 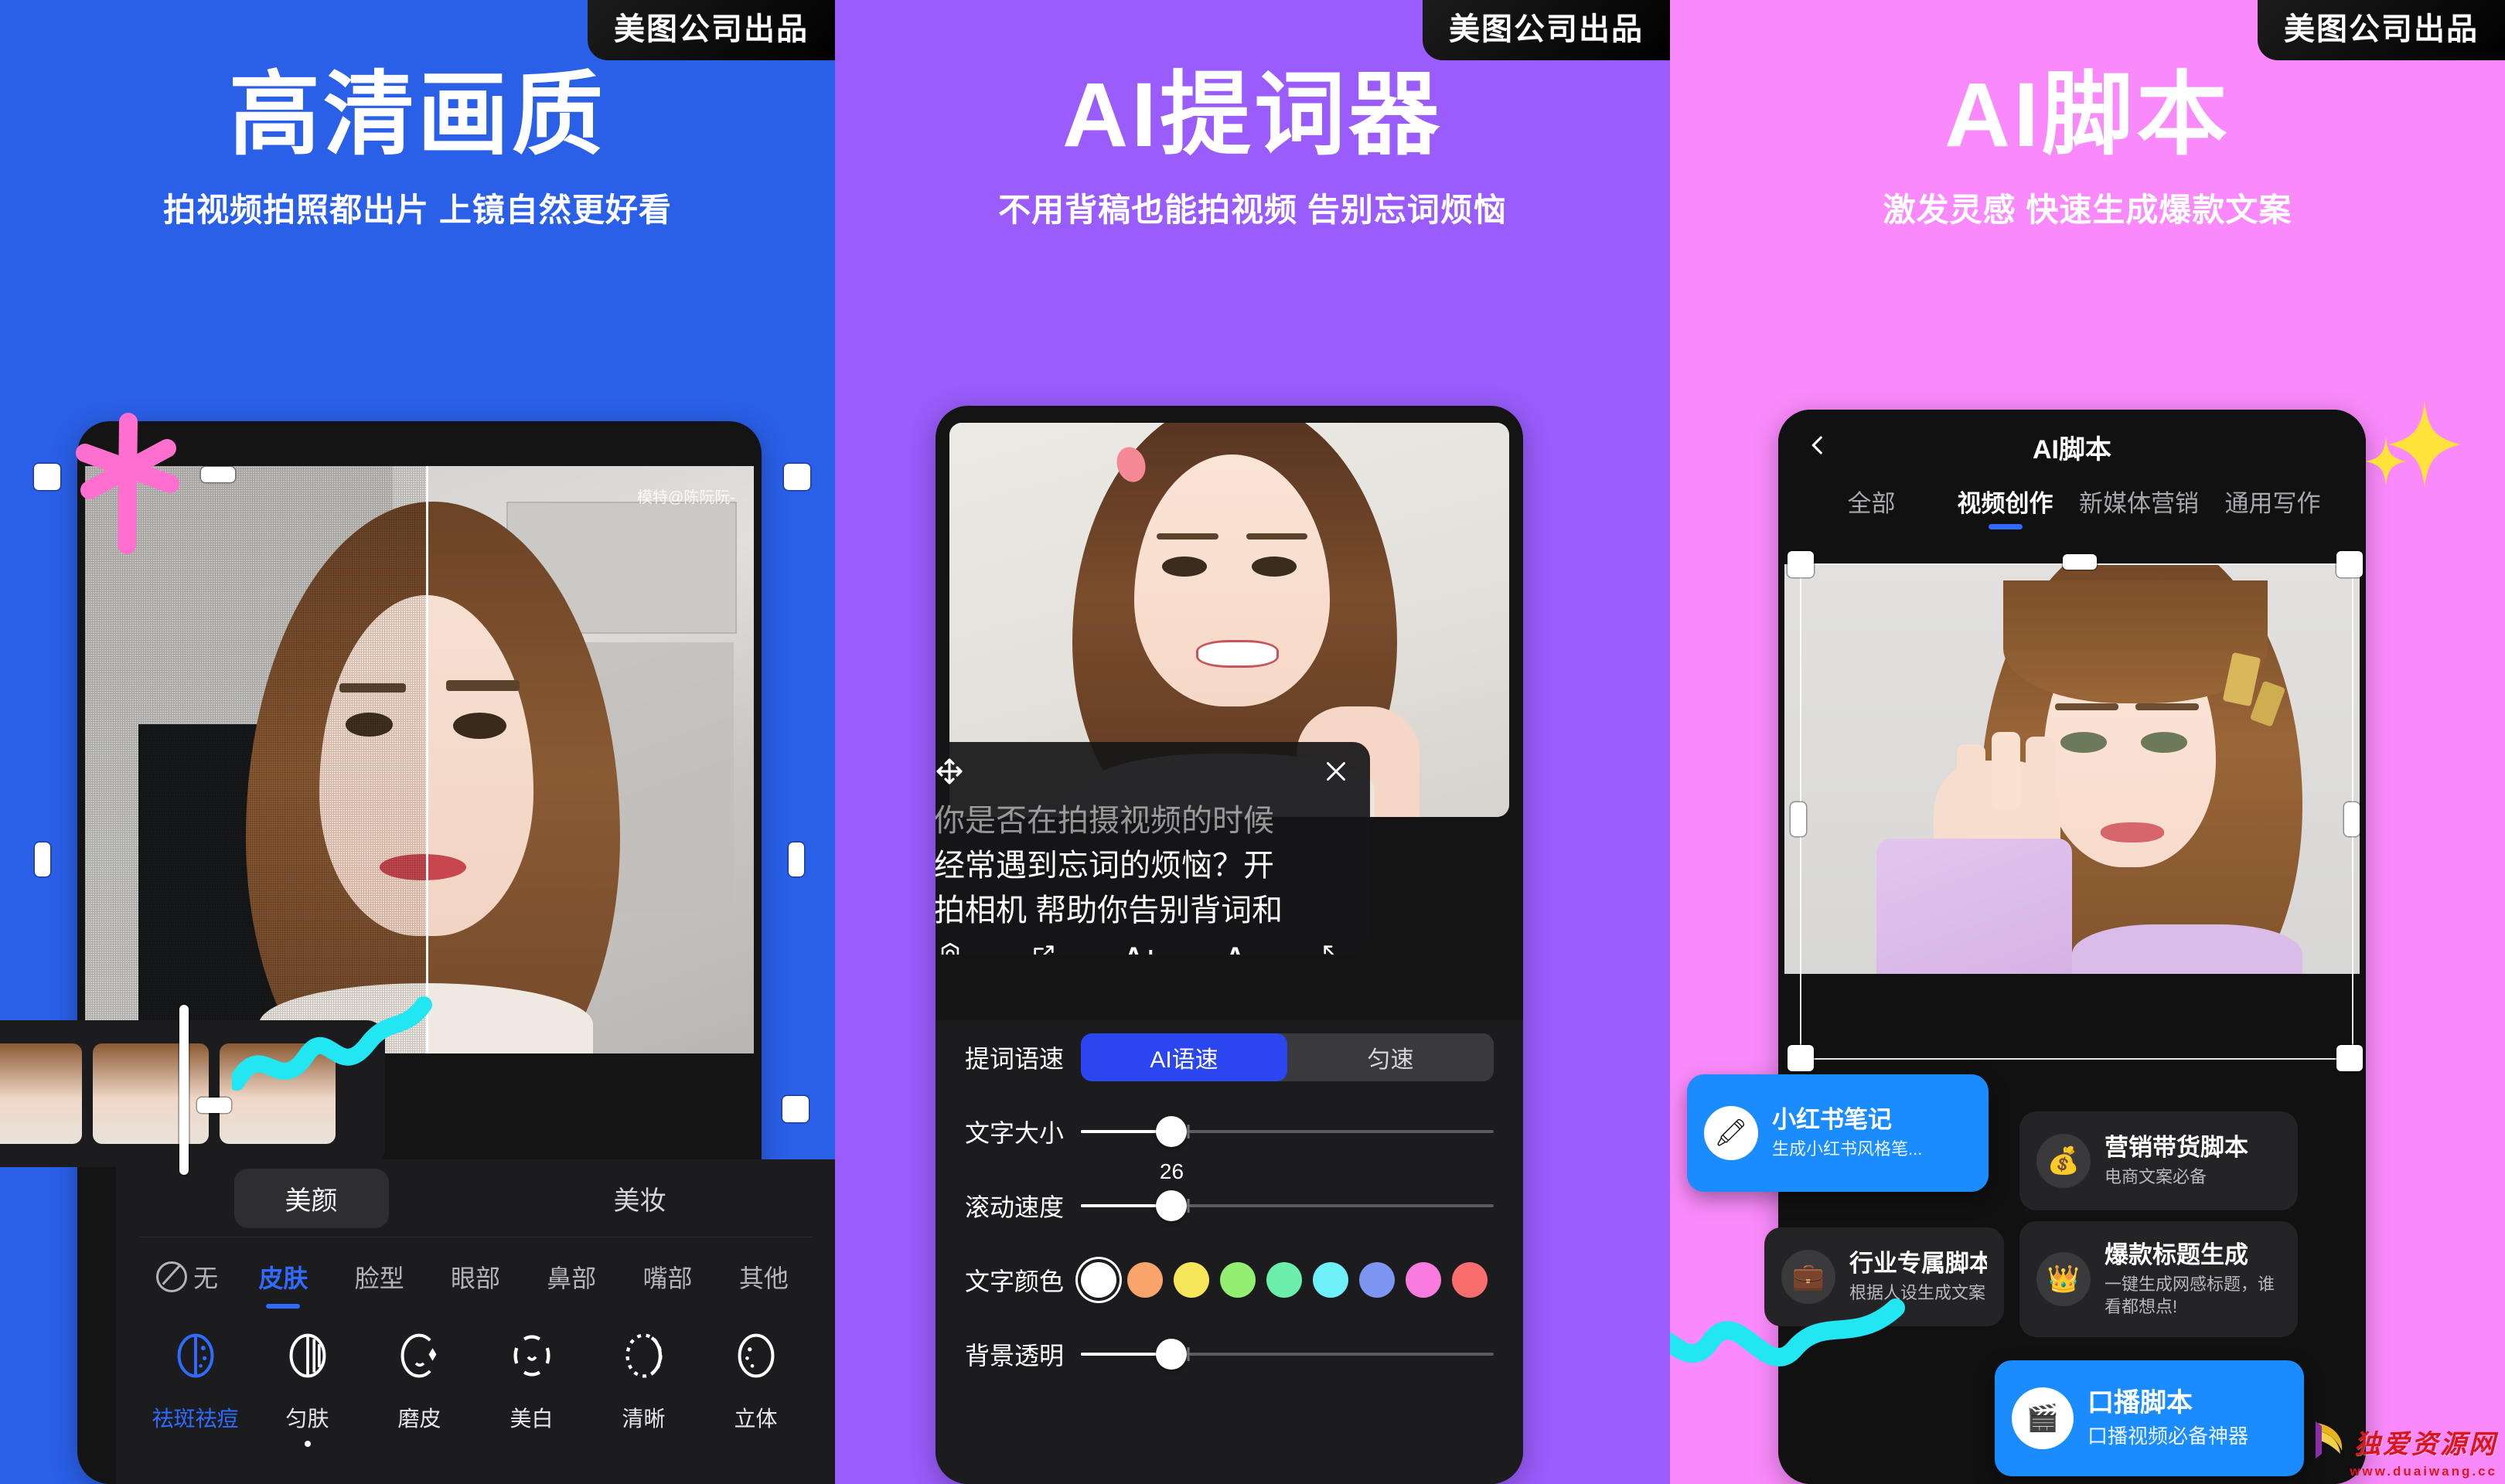 What do you see at coordinates (1109, 910) in the screenshot?
I see `teleprompter-line: 拍相机 帮助你告别背词和` at bounding box center [1109, 910].